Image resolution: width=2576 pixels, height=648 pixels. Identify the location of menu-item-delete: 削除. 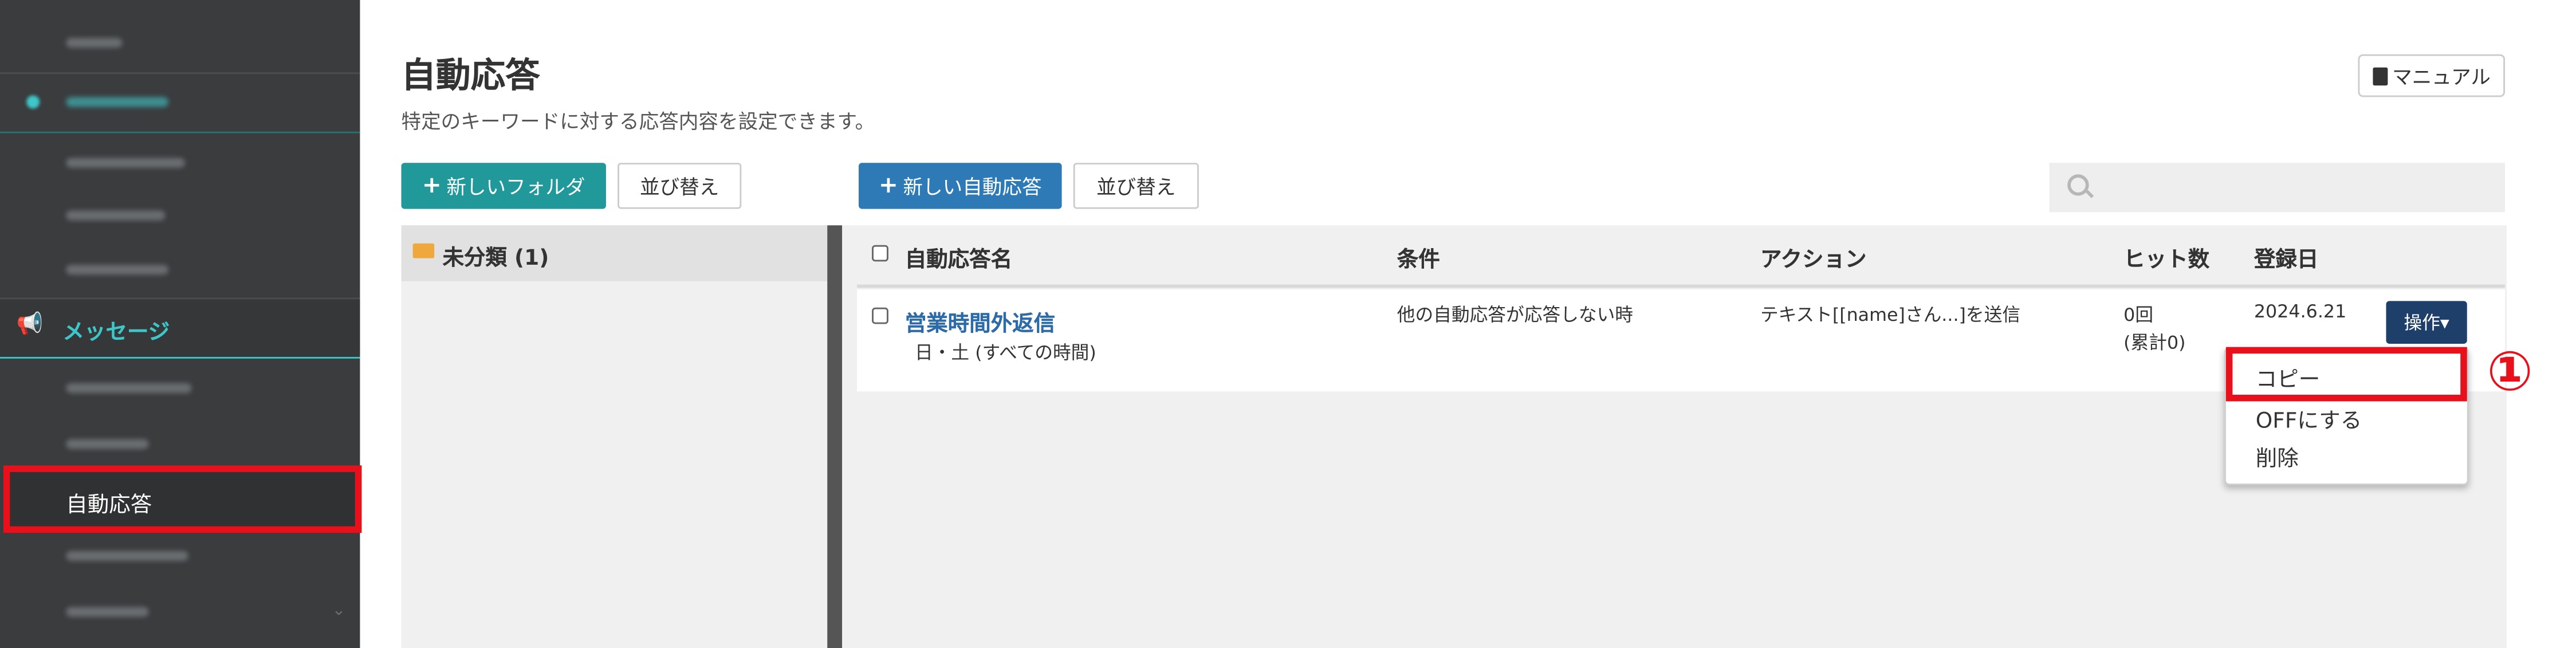
(2277, 457).